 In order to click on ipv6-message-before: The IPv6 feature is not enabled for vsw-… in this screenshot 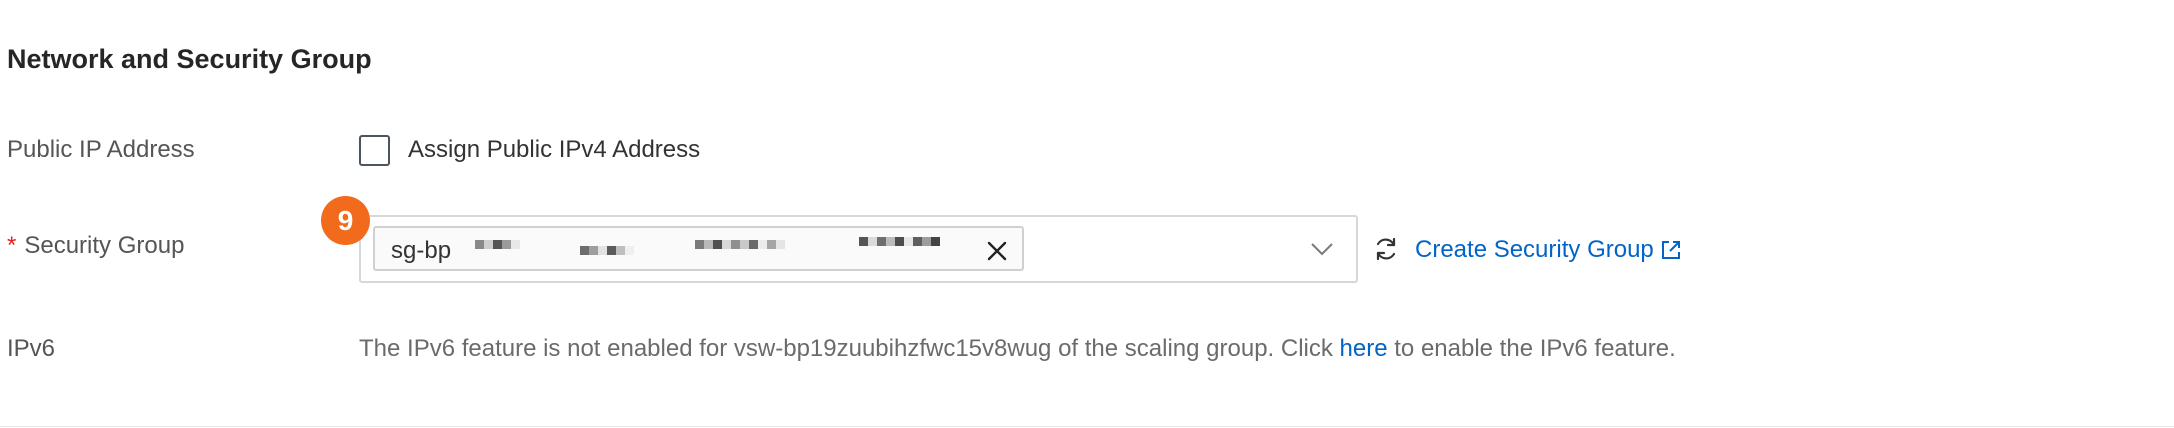, I will do `click(849, 348)`.